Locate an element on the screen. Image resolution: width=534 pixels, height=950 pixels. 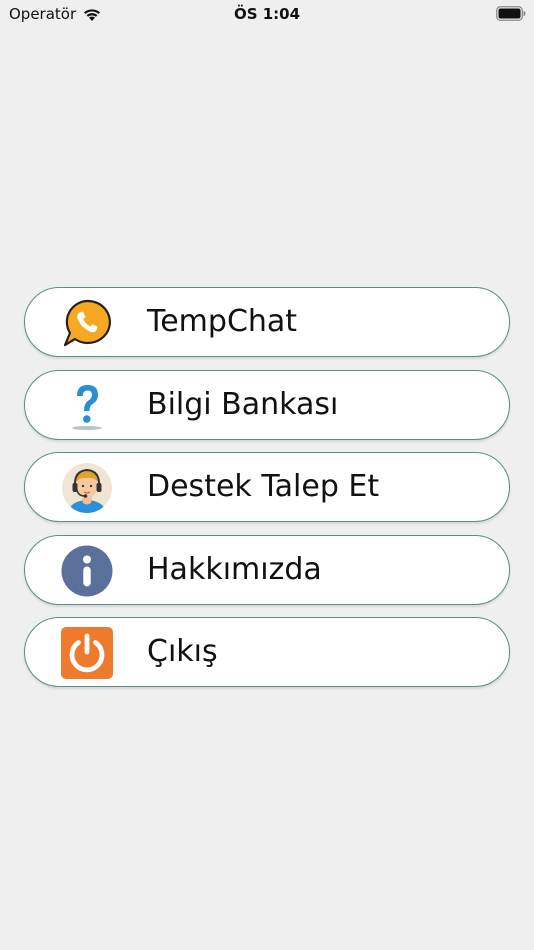
chat-phone-icon is located at coordinates (87, 323).